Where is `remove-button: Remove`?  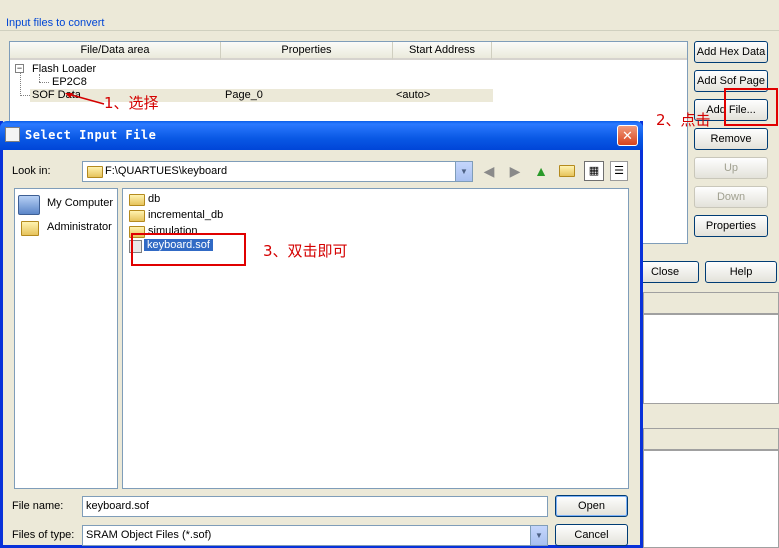 remove-button: Remove is located at coordinates (731, 139).